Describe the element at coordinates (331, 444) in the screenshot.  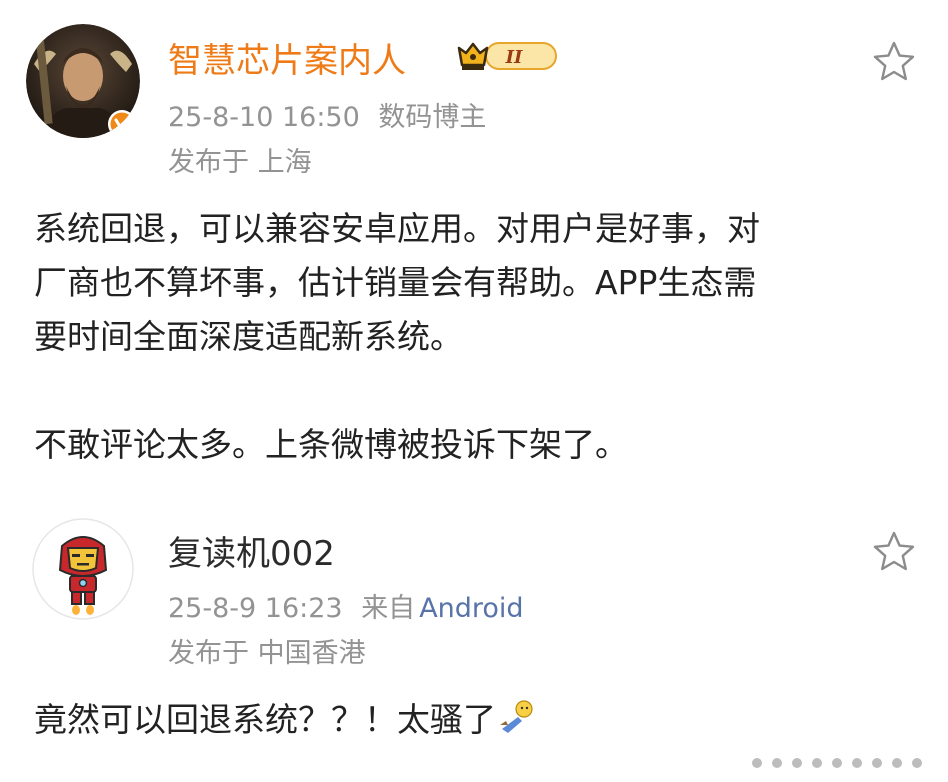
I see `post-line: 不敢评论太多。上条微博被投诉下架了。` at that location.